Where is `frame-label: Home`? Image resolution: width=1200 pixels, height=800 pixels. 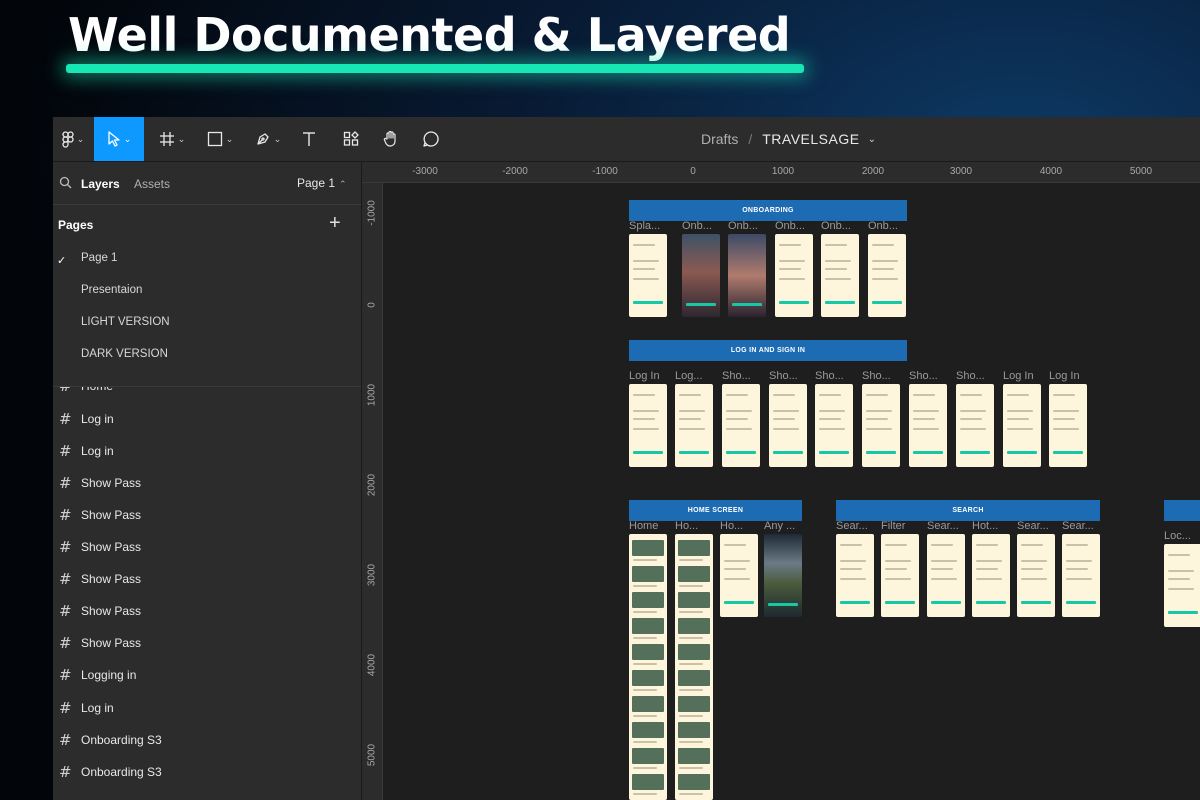
frame-label: Home is located at coordinates (650, 526).